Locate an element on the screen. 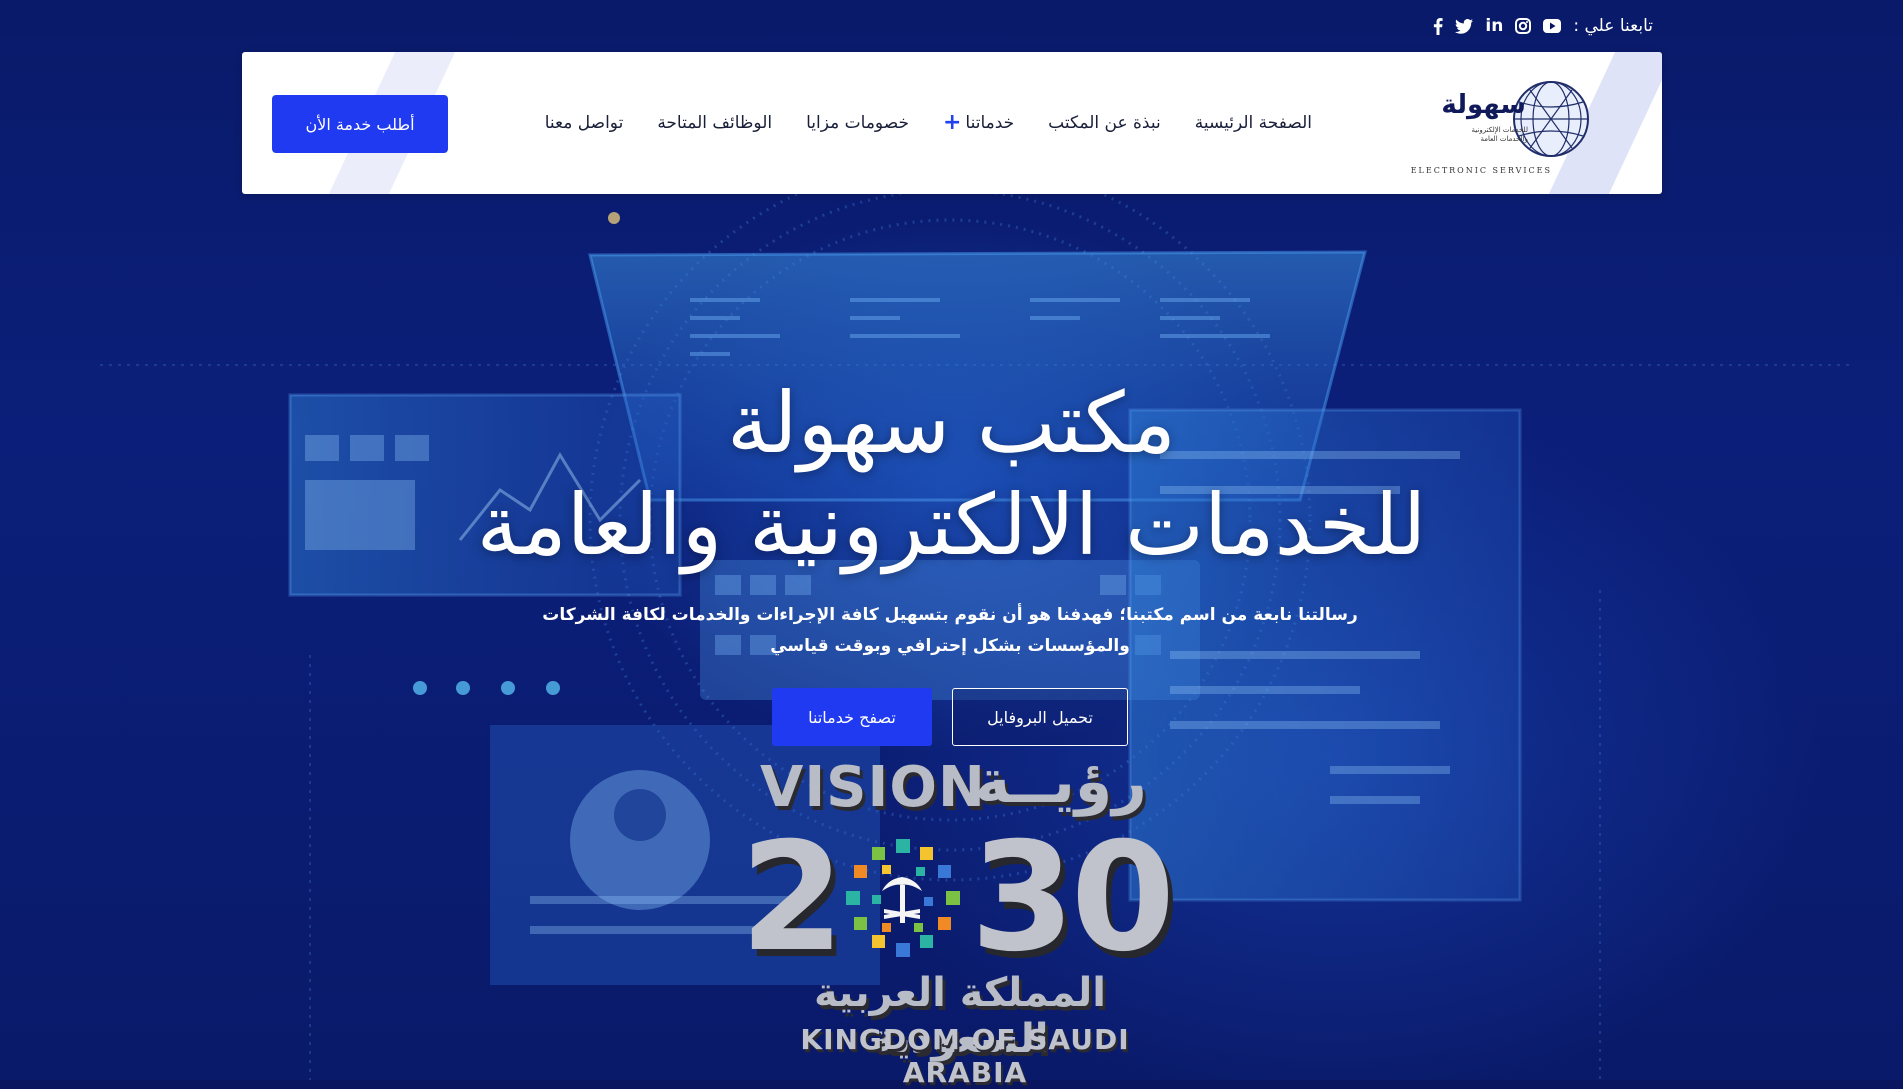 The image size is (1903, 1089). hero-title-line2: للخدمات الالكترونية والعامة is located at coordinates (951, 525).